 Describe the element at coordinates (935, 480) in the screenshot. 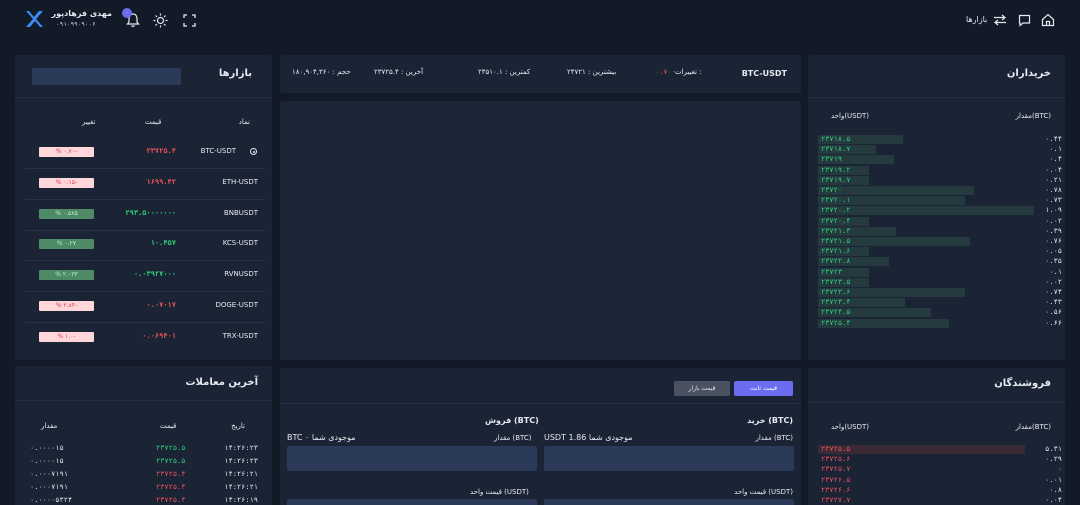

I see `orderbook-row: ۲۳۷۲۶.۵ ۰.۰۱` at that location.